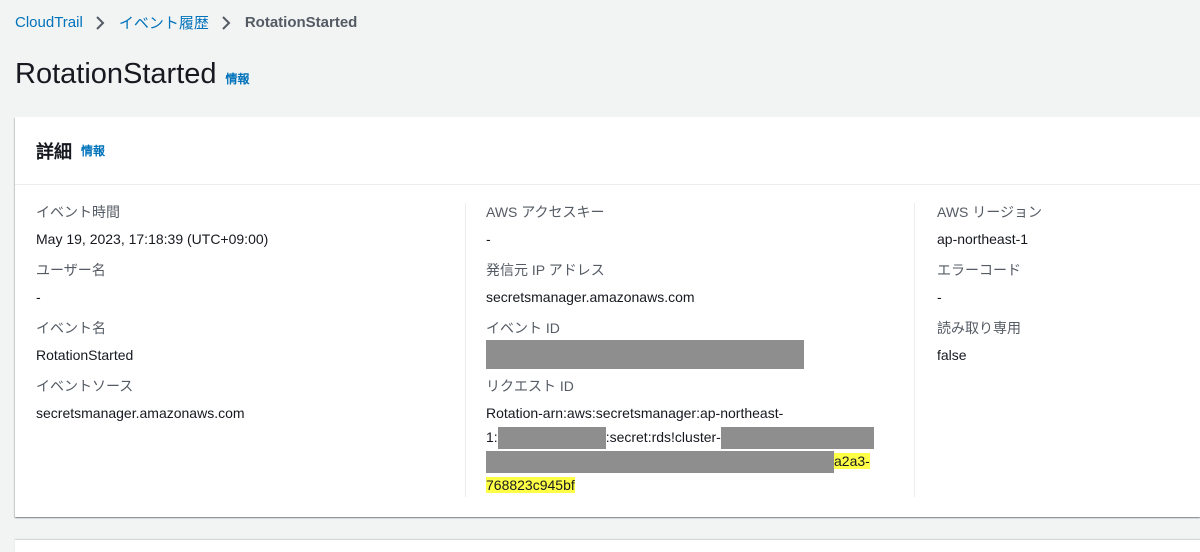 This screenshot has width=1200, height=552. I want to click on field-value: ap-northeast-1, so click(983, 239).